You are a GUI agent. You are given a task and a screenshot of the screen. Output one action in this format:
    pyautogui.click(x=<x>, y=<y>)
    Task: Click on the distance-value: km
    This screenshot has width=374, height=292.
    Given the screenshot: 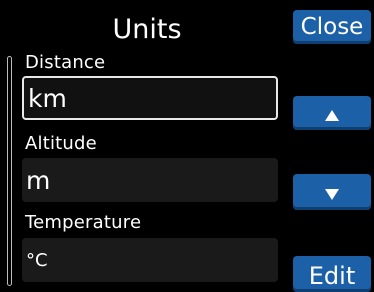 What is the action you would take?
    pyautogui.click(x=47, y=98)
    